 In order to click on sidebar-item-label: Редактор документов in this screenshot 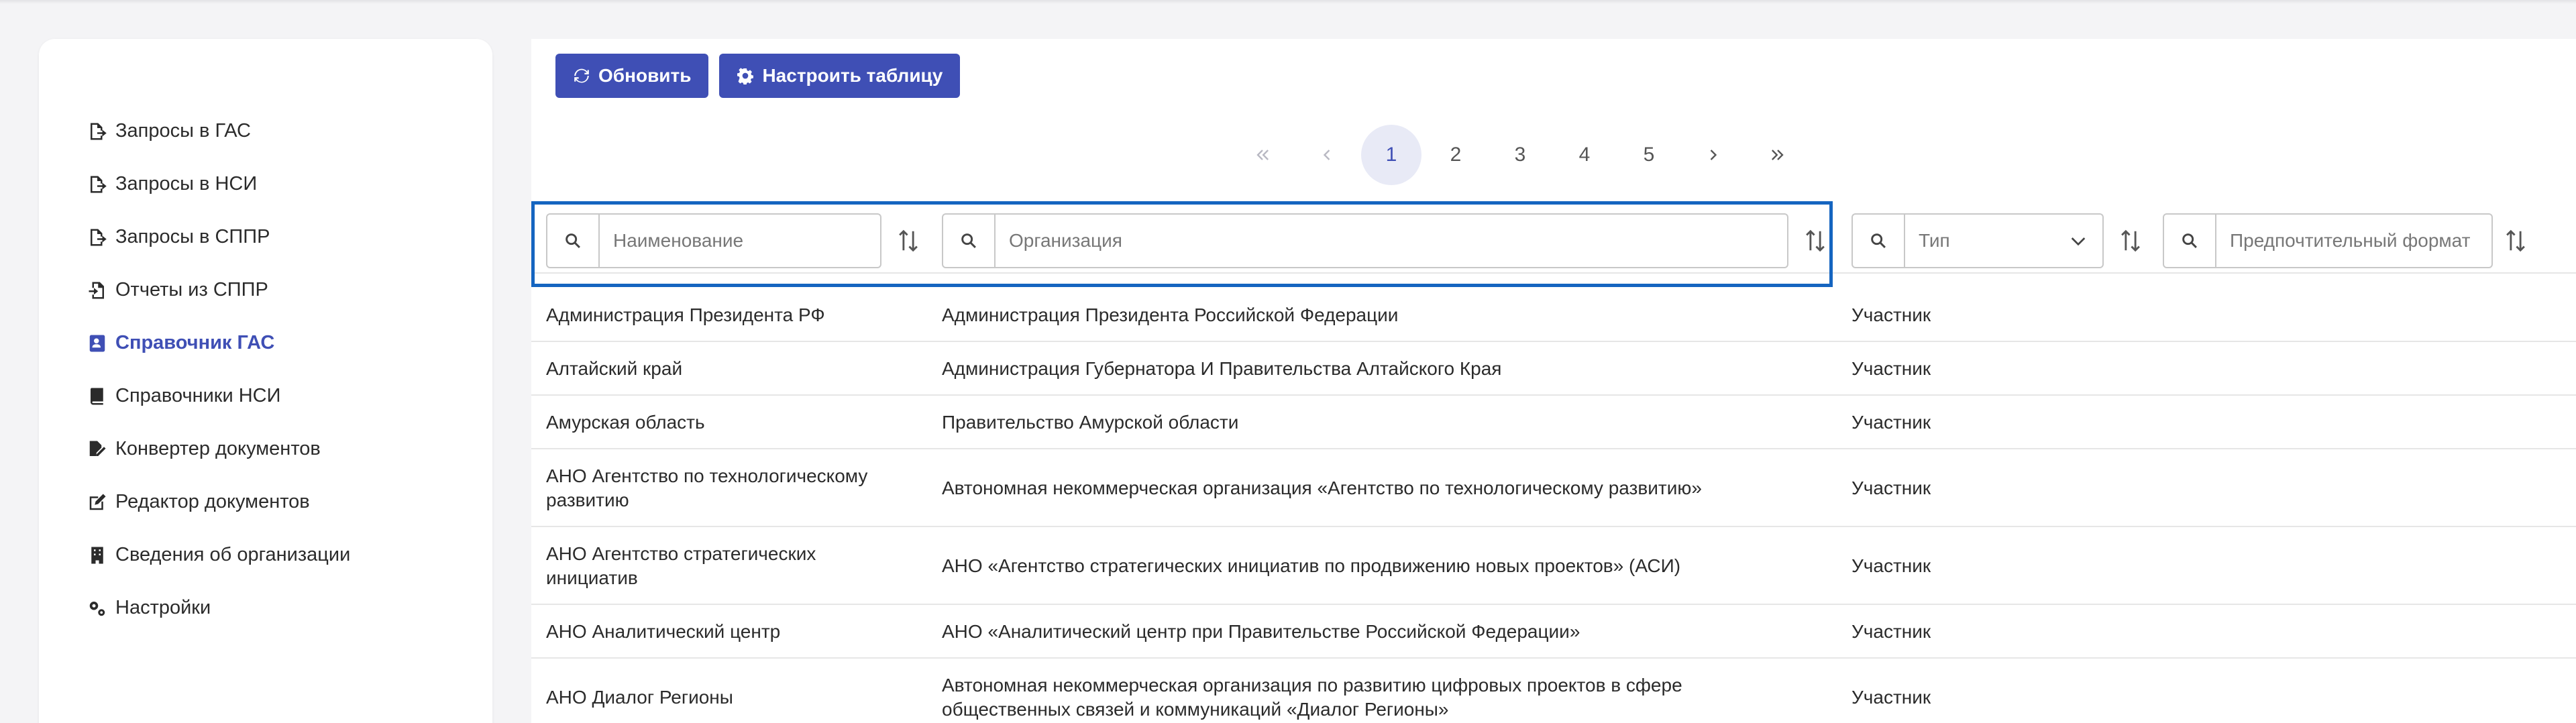, I will do `click(212, 501)`.